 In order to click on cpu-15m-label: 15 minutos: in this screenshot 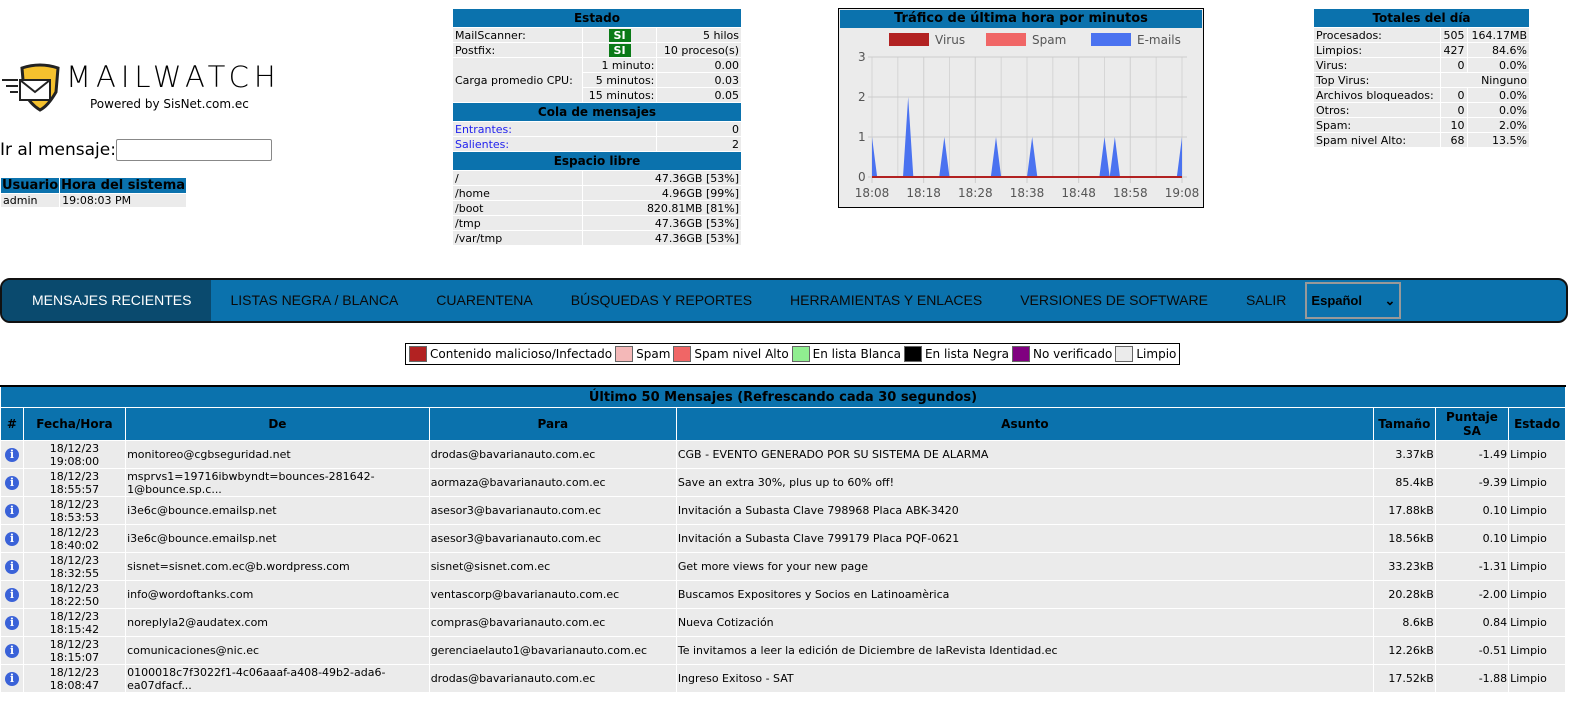, I will do `click(619, 95)`.